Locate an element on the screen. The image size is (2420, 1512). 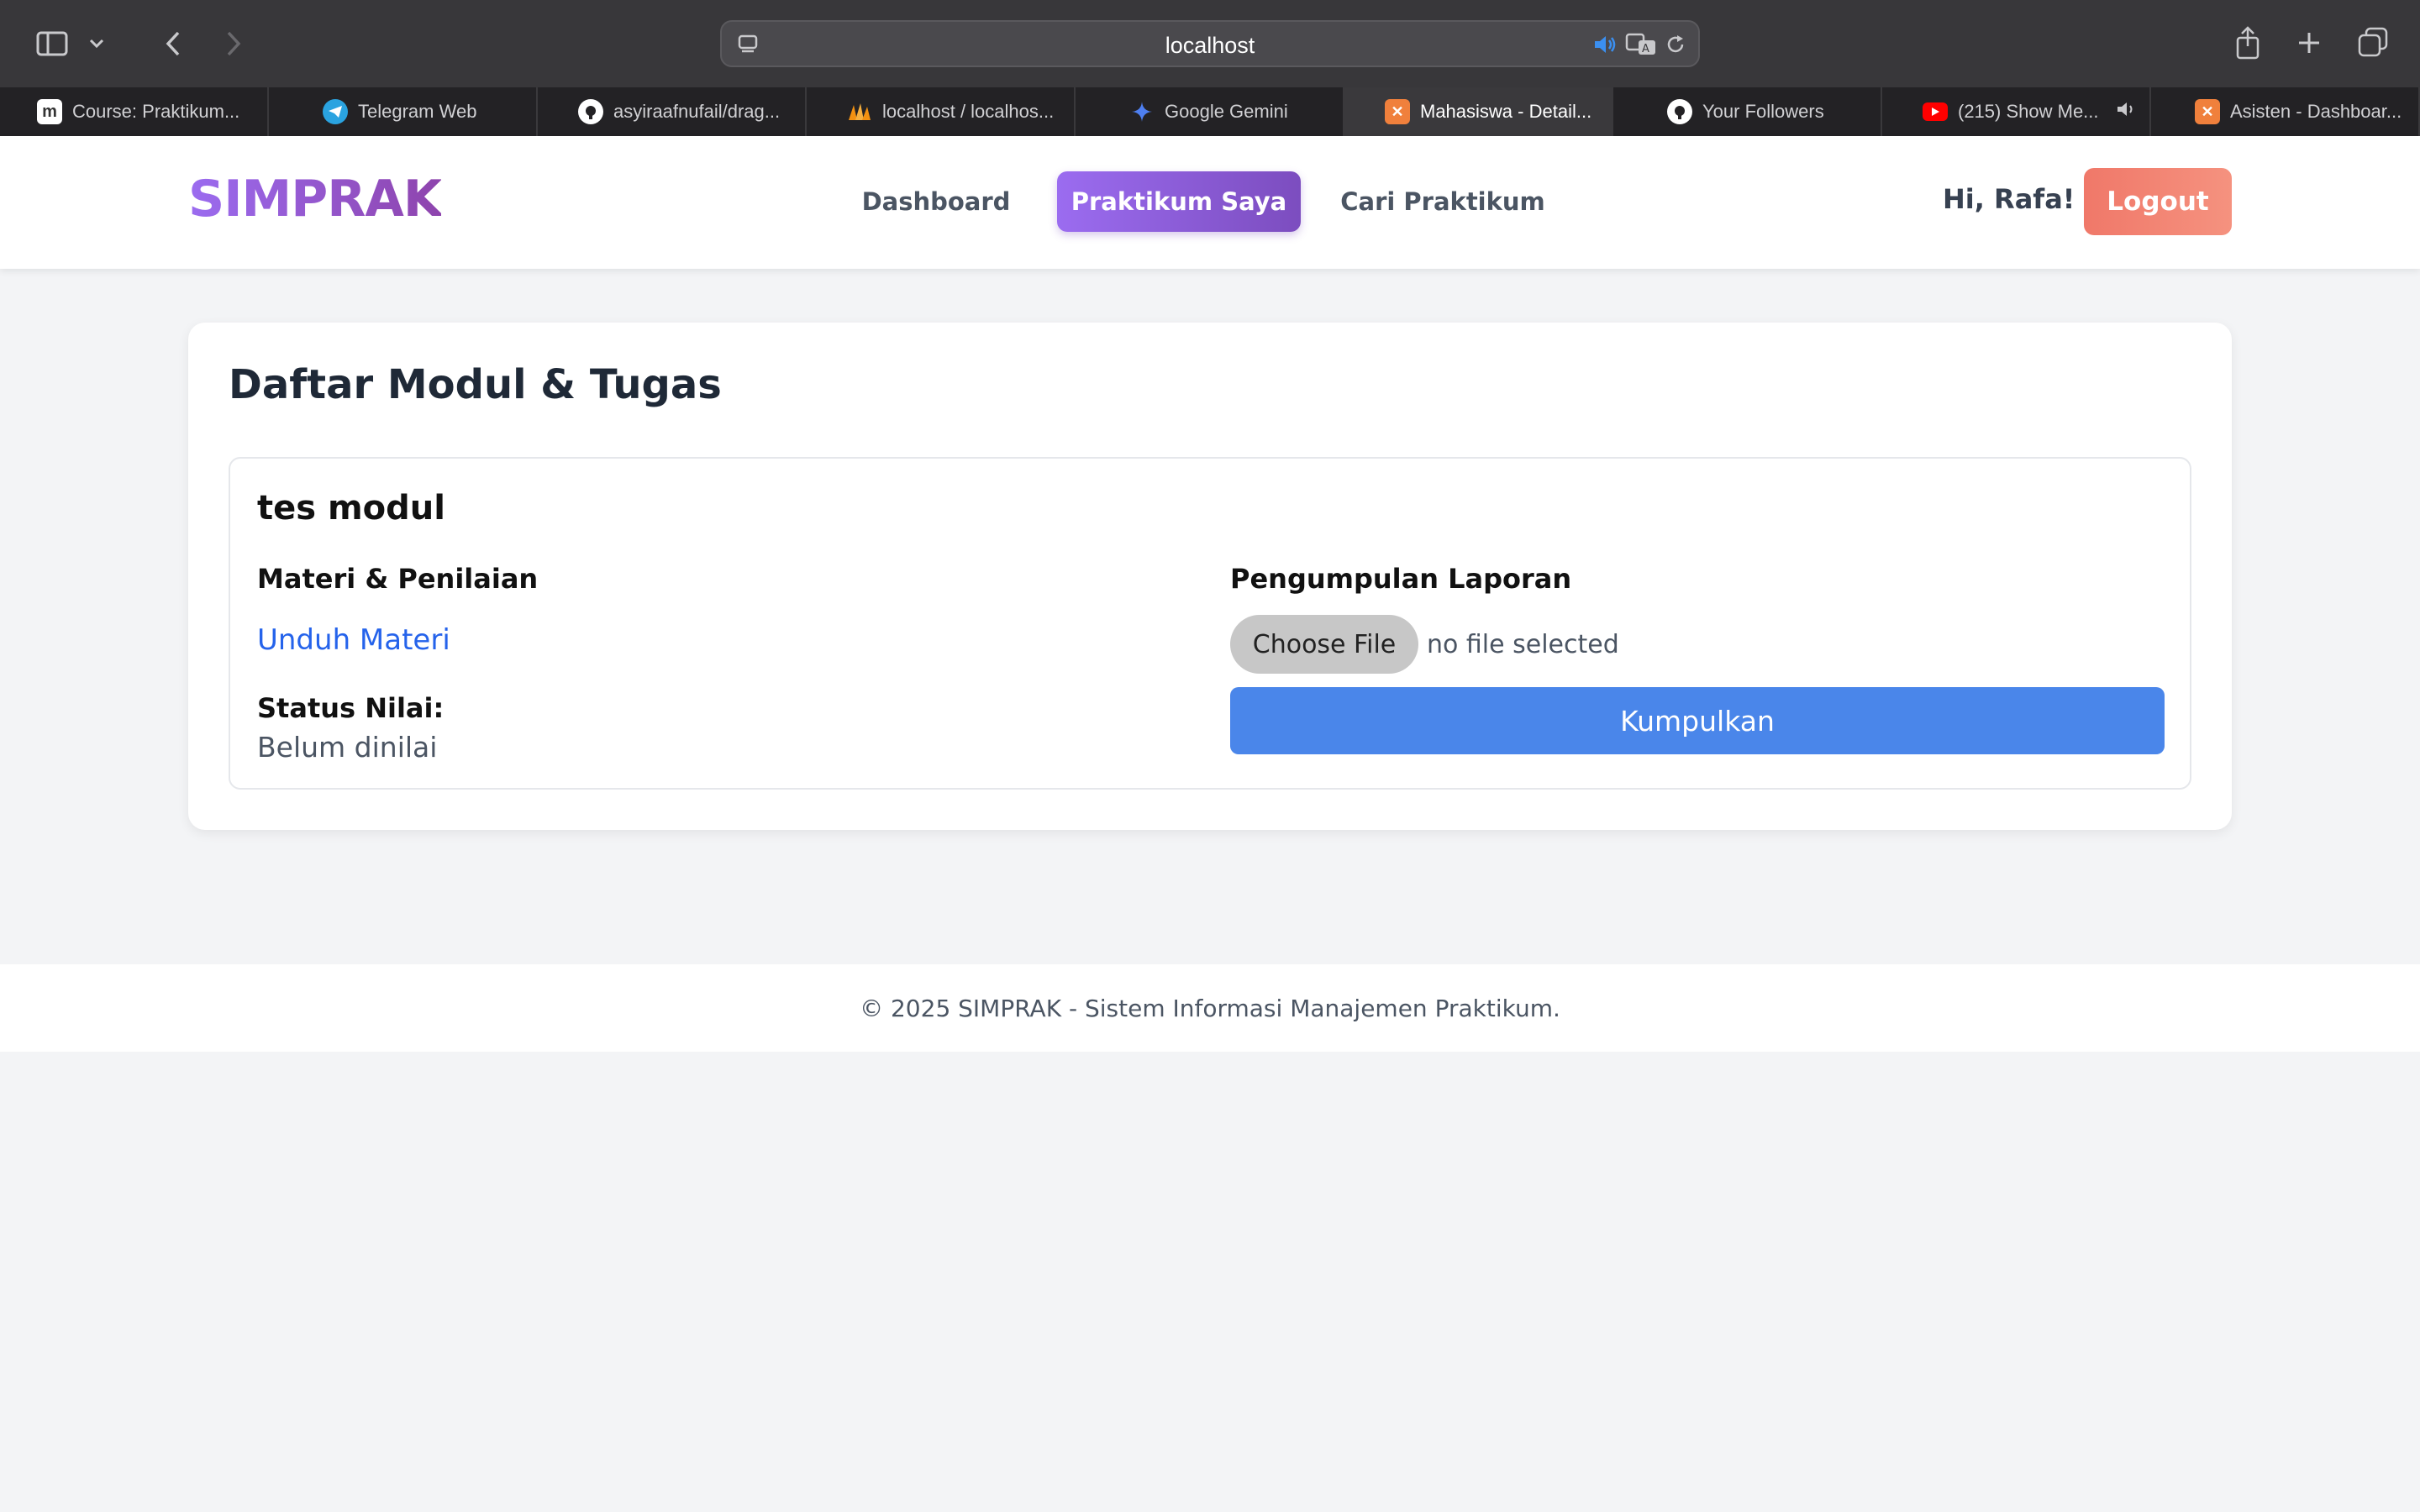
chevron-down-icon is located at coordinates (97, 43).